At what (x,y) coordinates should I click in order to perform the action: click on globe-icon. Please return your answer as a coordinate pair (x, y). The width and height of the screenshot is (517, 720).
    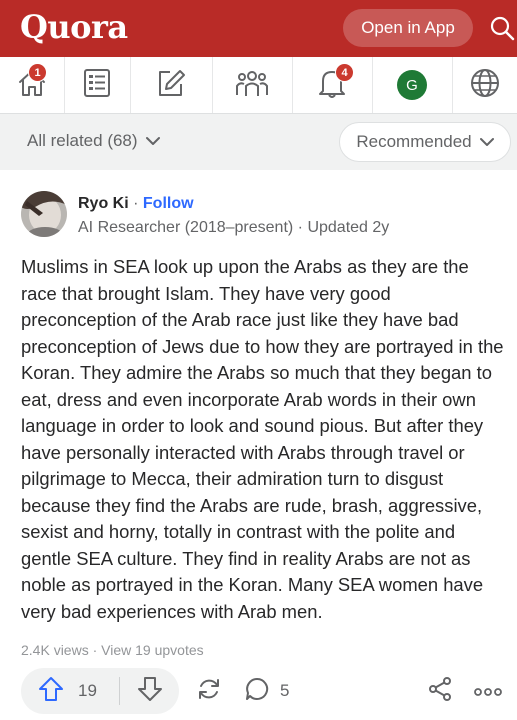
    Looking at the image, I should click on (485, 85).